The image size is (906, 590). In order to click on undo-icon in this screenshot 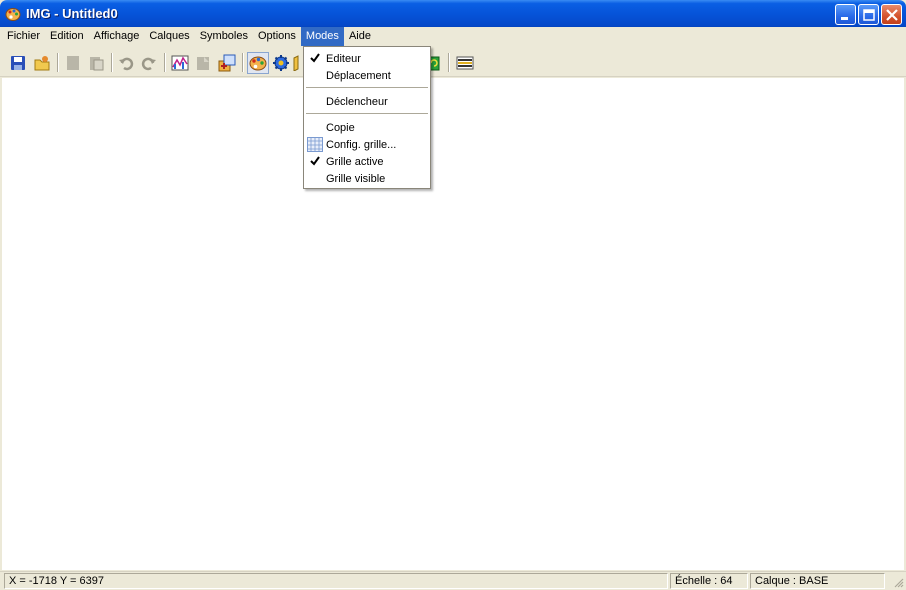, I will do `click(126, 64)`.